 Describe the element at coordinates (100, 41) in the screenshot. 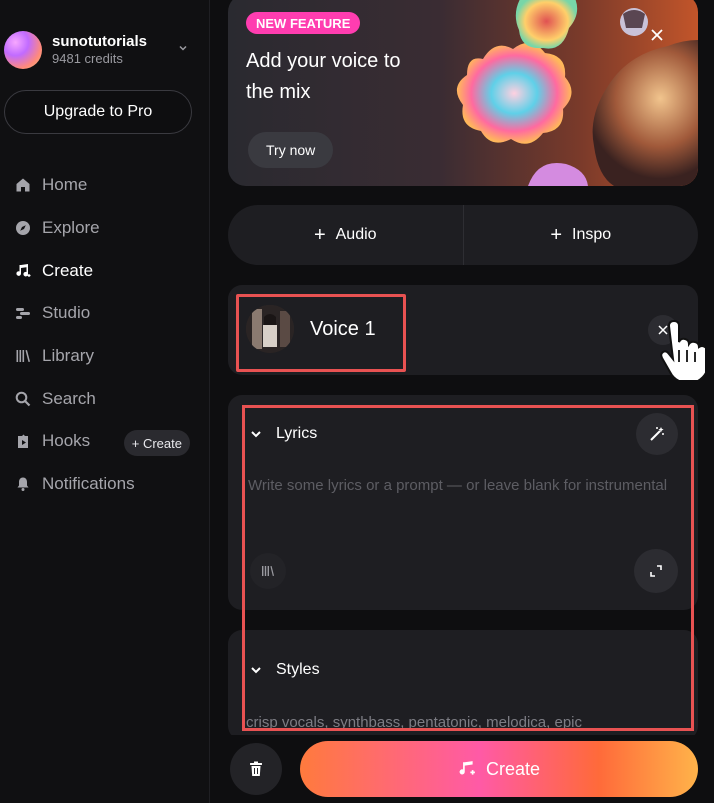

I see `username: sunotutorials` at that location.